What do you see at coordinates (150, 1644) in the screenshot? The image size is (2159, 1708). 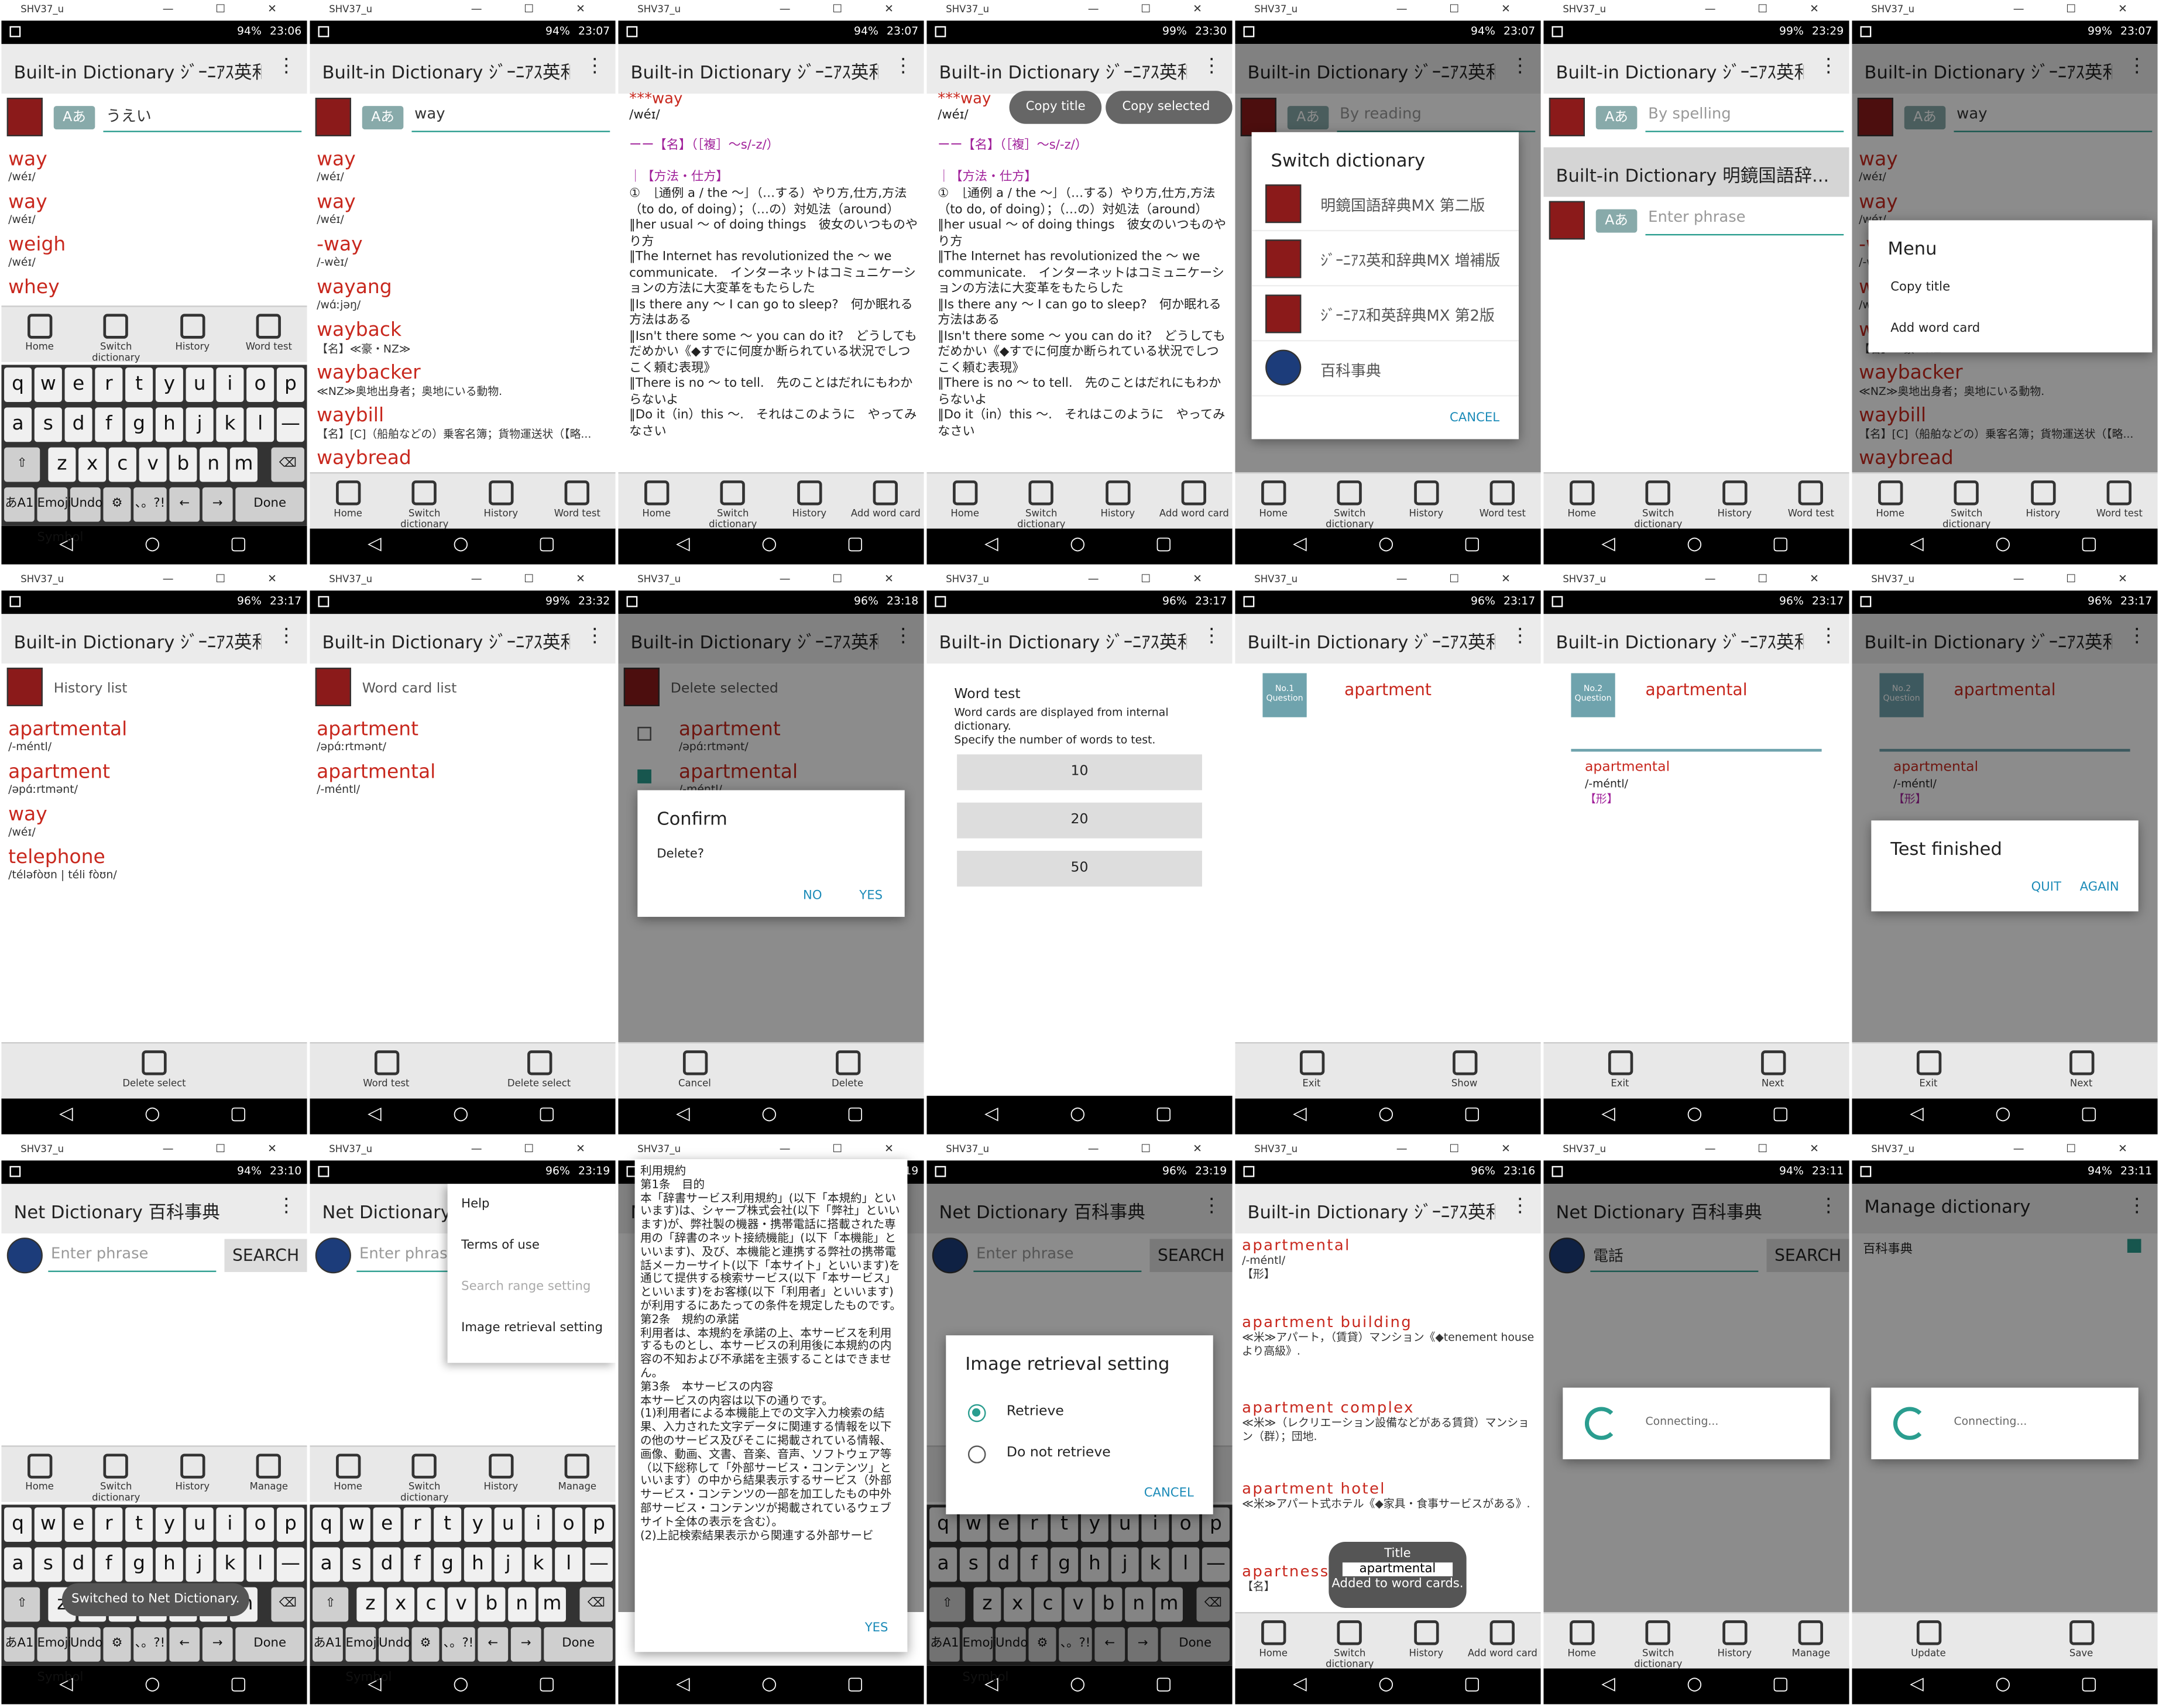 I see `special-key: 、。?!` at bounding box center [150, 1644].